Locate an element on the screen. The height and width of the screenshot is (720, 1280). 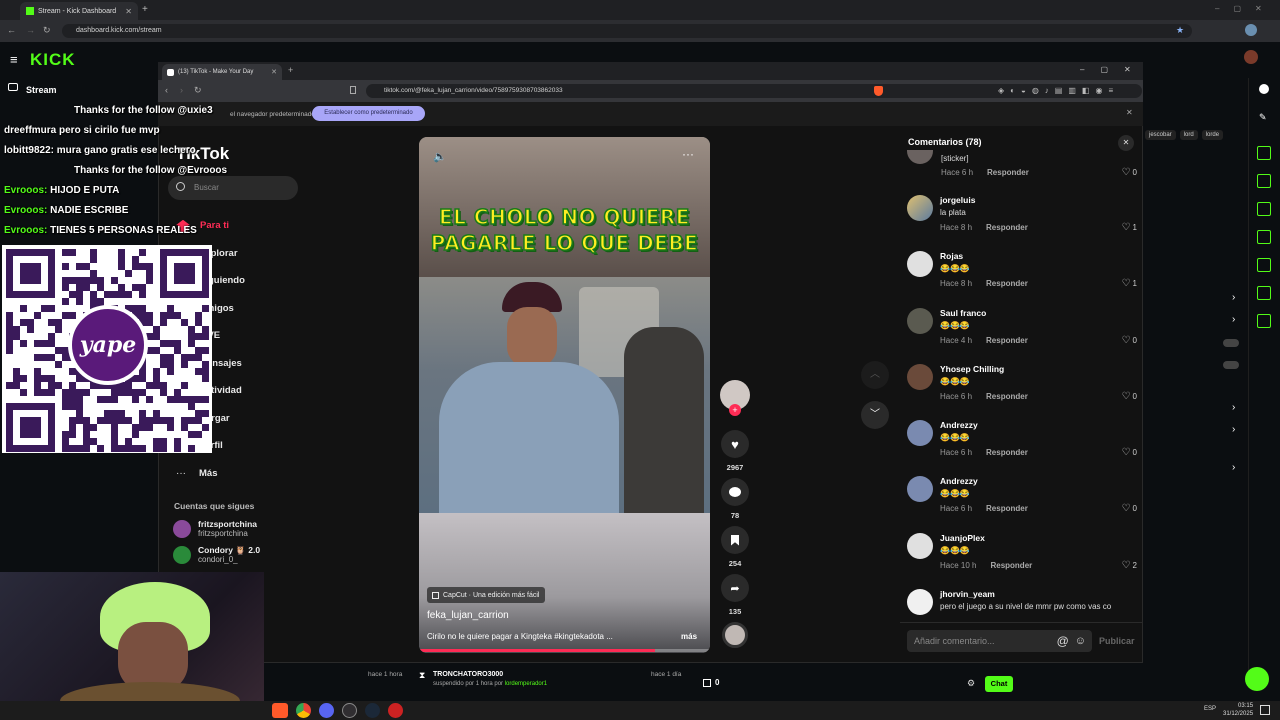
chrome-icon is located at coordinates (303, 710).